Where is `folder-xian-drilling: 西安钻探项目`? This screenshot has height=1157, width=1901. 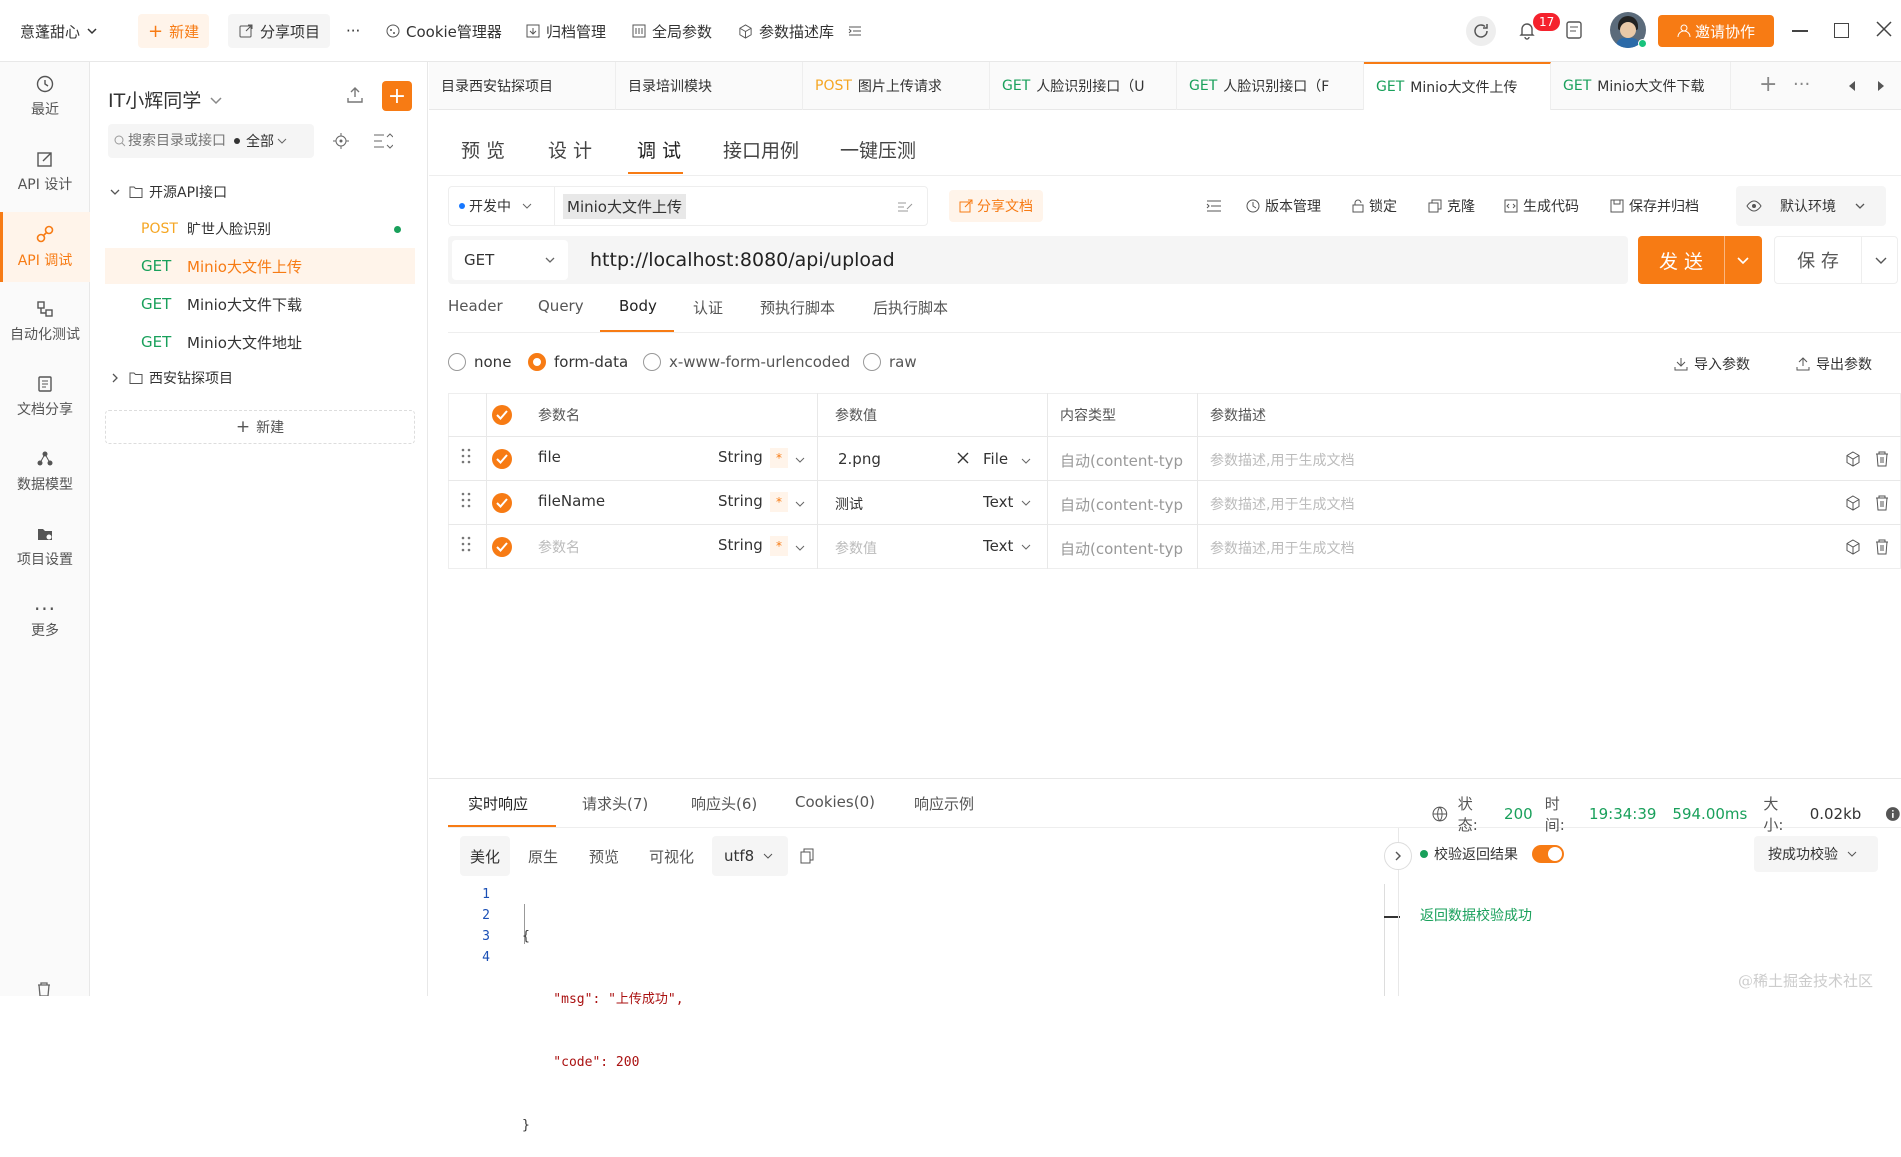 folder-xian-drilling: 西安钻探项目 is located at coordinates (260, 378).